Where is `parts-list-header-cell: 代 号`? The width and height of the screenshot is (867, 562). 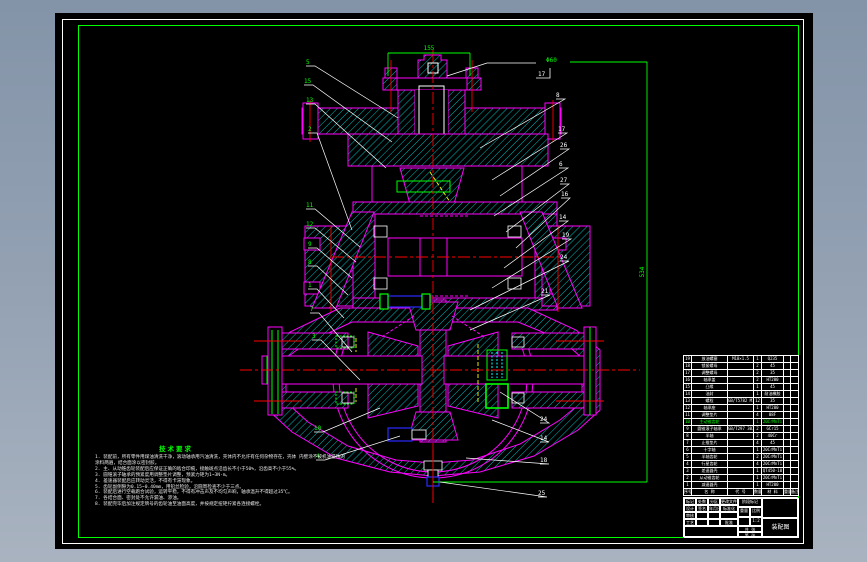 parts-list-header-cell: 代 号 is located at coordinates (740, 492).